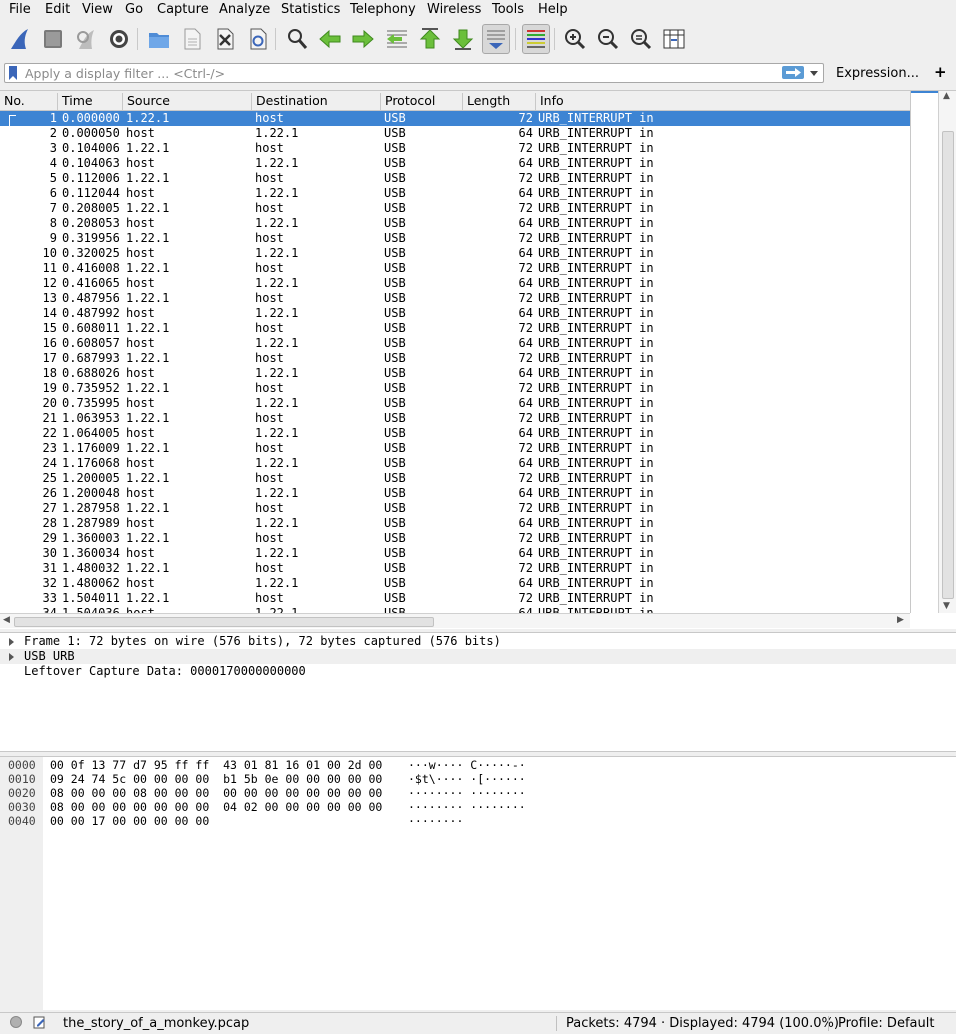 The height and width of the screenshot is (1034, 956). I want to click on packet-row: 3 0.104006 1.22.1 host USB 72 URB_INTERRUPT in, so click(455, 148).